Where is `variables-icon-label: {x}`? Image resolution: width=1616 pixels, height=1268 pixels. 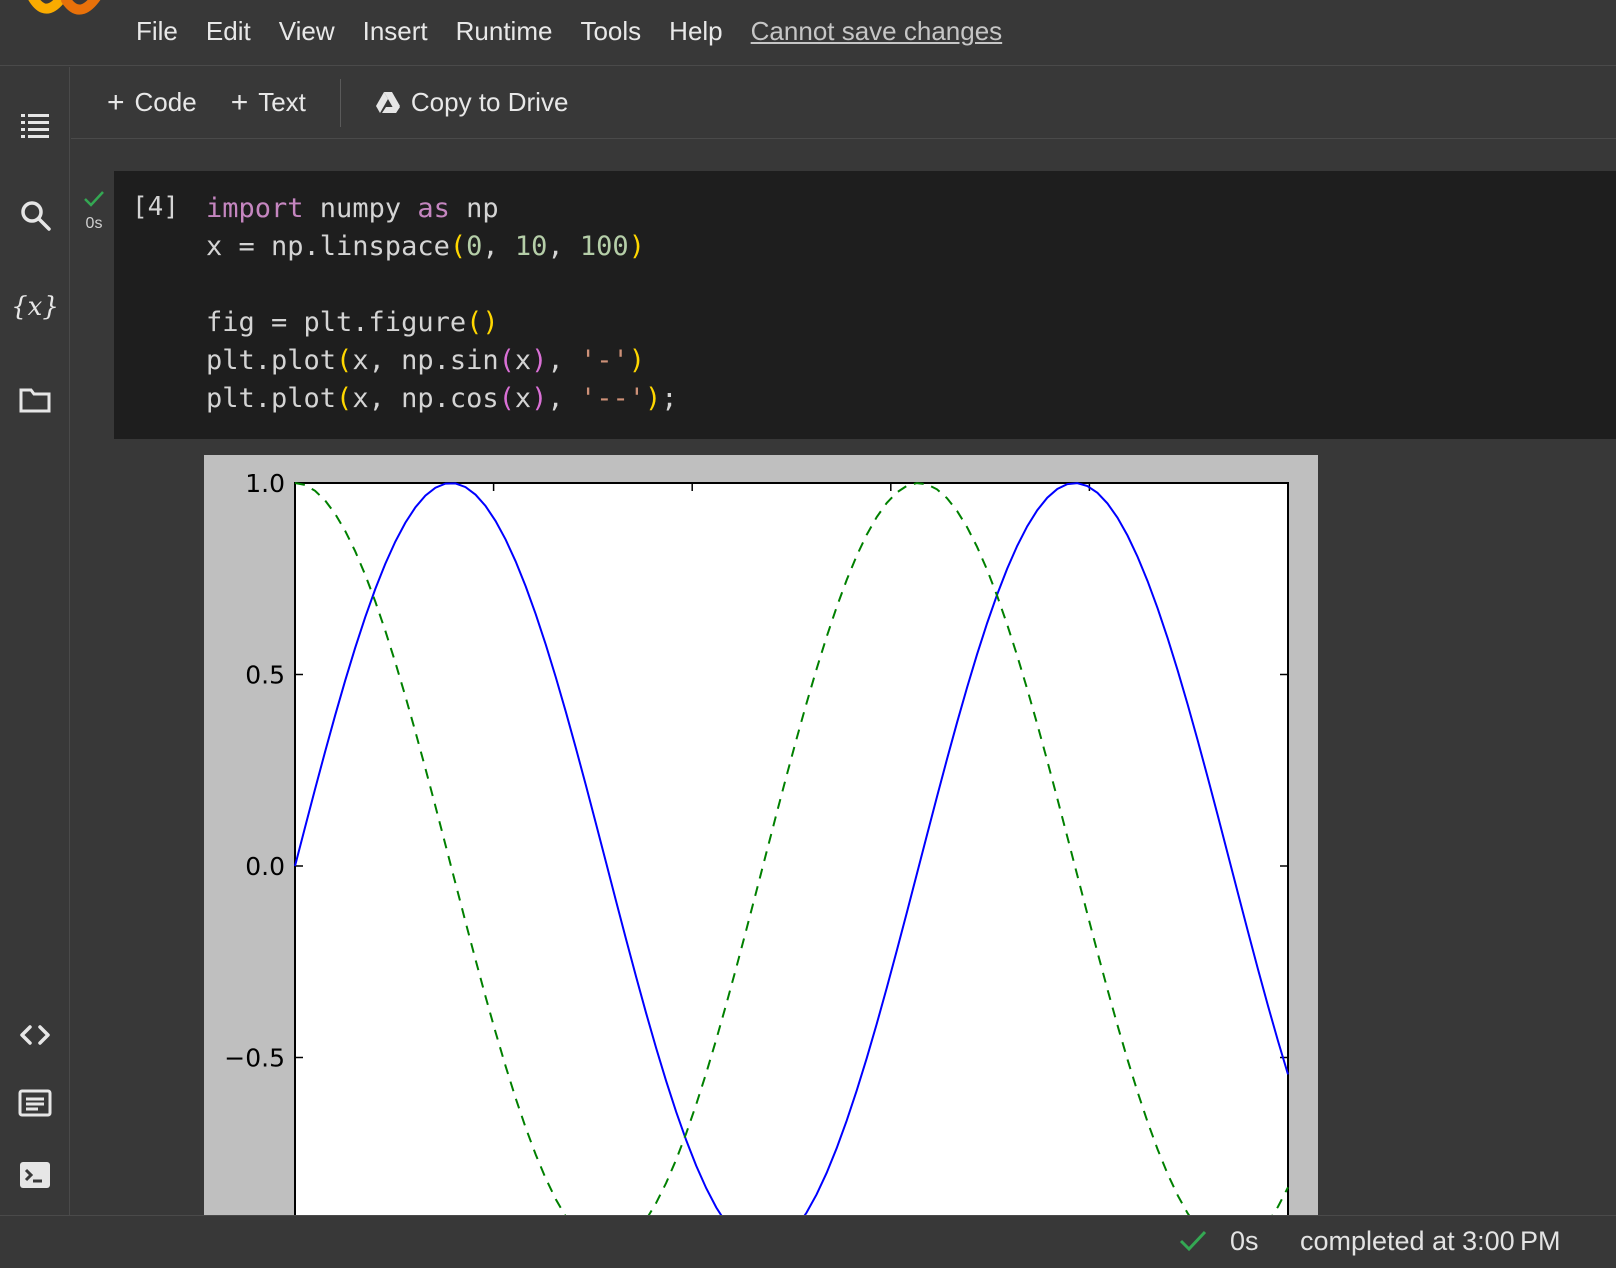 variables-icon-label: {x} is located at coordinates (35, 307).